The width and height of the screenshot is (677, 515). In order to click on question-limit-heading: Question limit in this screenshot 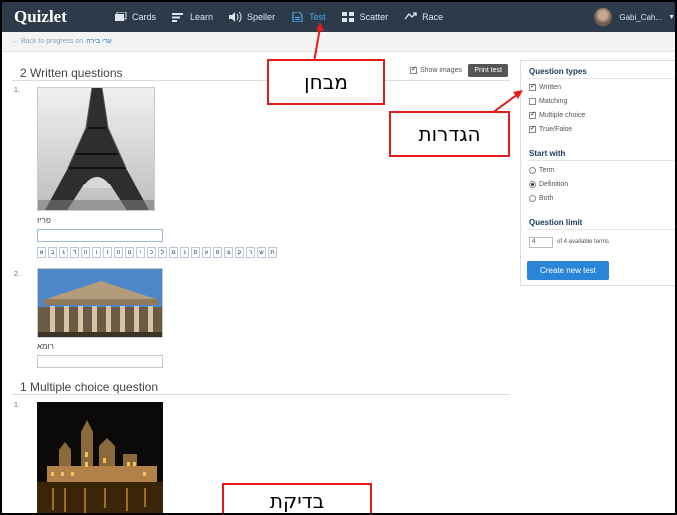, I will do `click(556, 222)`.